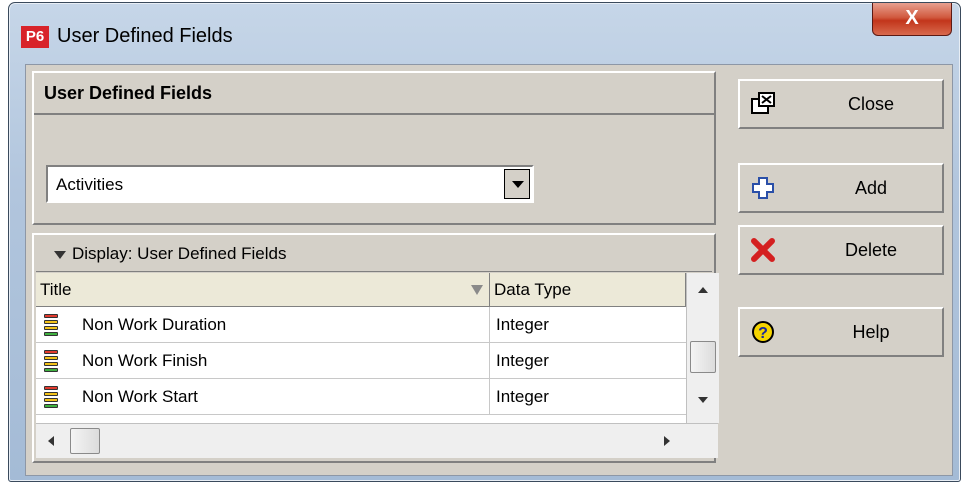  Describe the element at coordinates (477, 290) in the screenshot. I see `sort-indicator-icon` at that location.